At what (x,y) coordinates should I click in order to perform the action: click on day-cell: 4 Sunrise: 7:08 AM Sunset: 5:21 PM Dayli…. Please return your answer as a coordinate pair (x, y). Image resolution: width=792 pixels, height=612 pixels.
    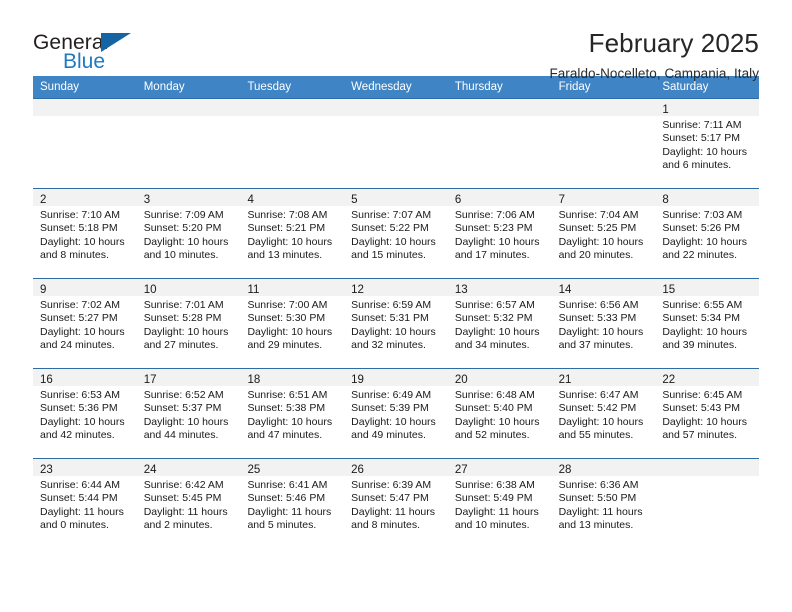
    Looking at the image, I should click on (292, 233).